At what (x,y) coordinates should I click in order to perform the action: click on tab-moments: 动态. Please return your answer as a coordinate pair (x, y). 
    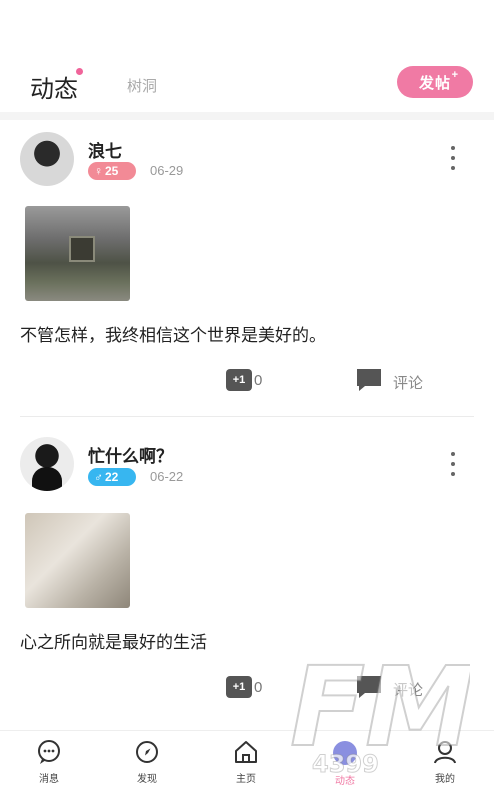
    Looking at the image, I should click on (54, 86).